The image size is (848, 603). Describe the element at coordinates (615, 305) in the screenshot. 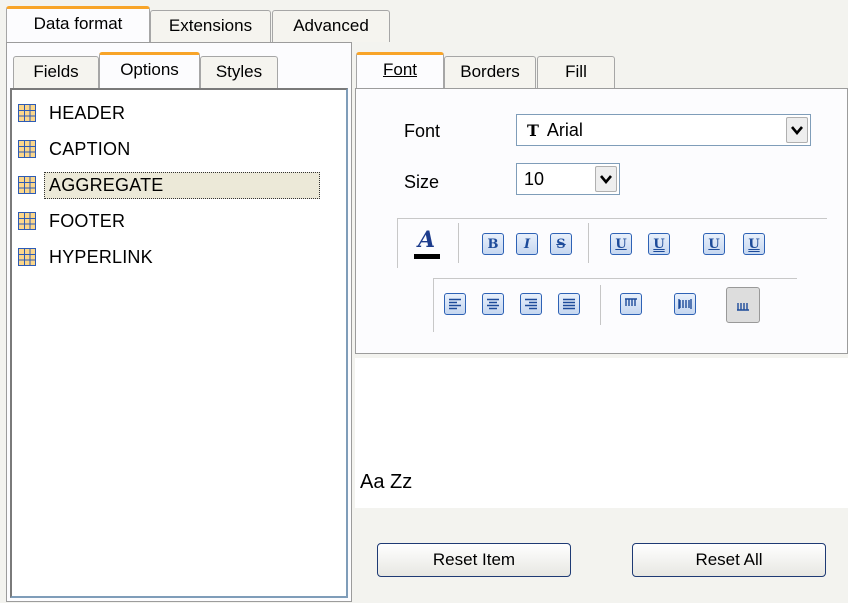

I see `alignment-toolbar` at that location.